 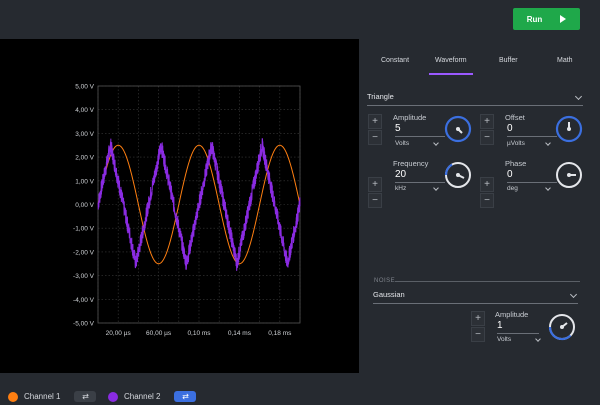 I want to click on noise-divider, so click(x=487, y=281).